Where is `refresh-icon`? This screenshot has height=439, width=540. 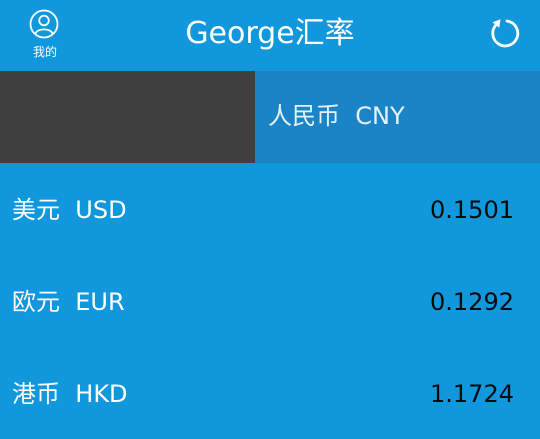
refresh-icon is located at coordinates (505, 33).